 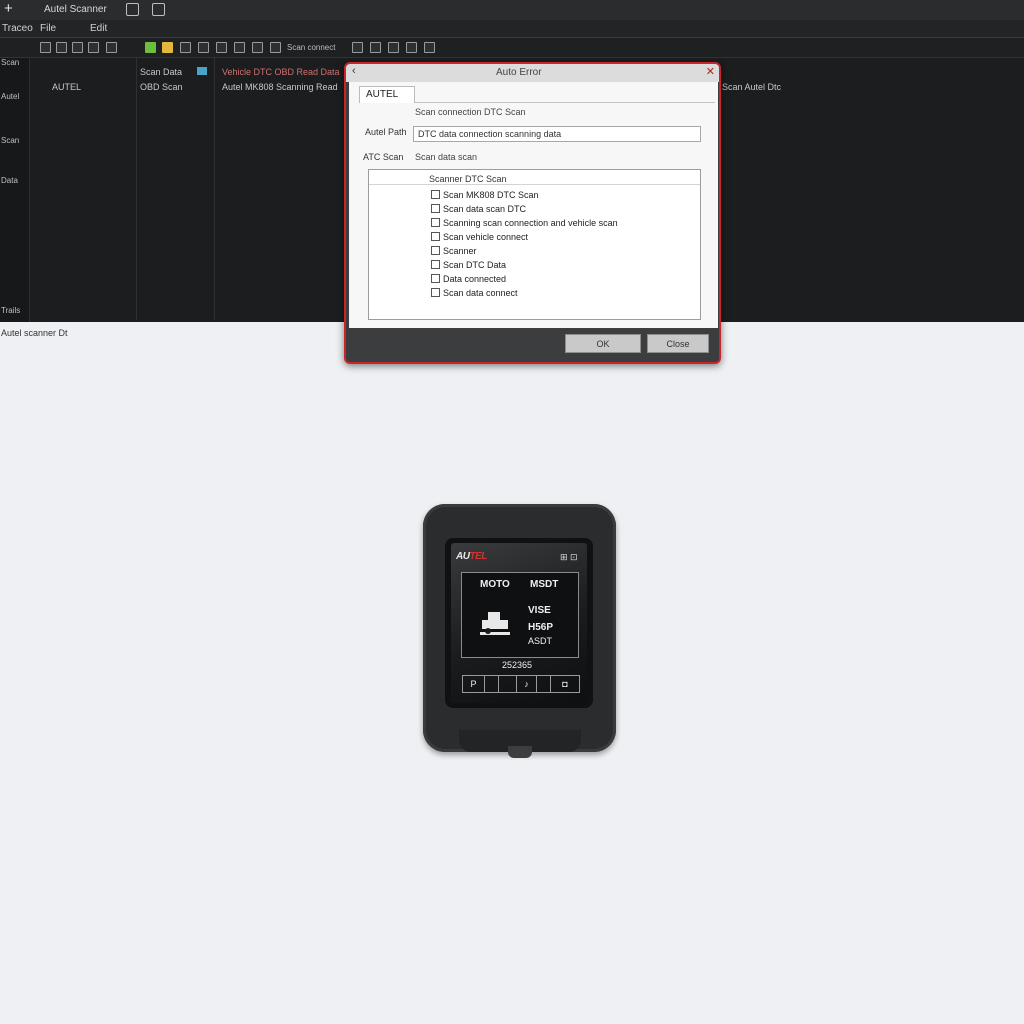 What do you see at coordinates (311, 47) in the screenshot?
I see `toolbar-label: Scan connect` at bounding box center [311, 47].